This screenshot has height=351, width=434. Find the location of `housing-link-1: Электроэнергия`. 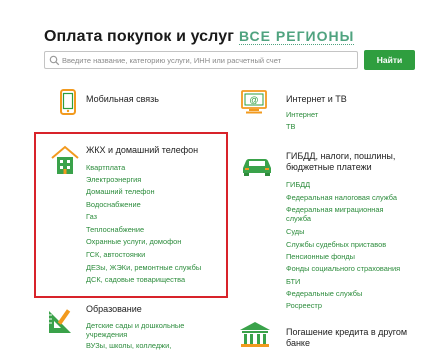

housing-link-1: Электроэнергия is located at coordinates (113, 179).